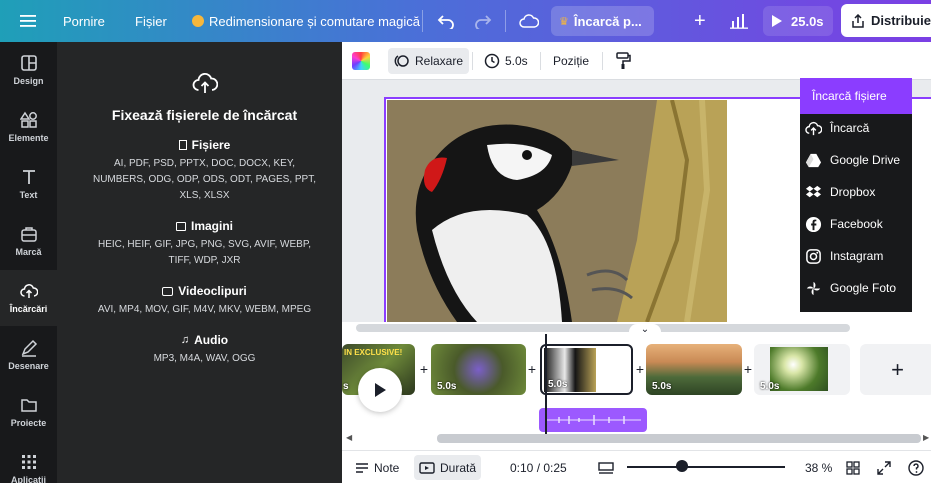 This screenshot has height=483, width=931. I want to click on scroll-right-icon: ▶, so click(926, 437).